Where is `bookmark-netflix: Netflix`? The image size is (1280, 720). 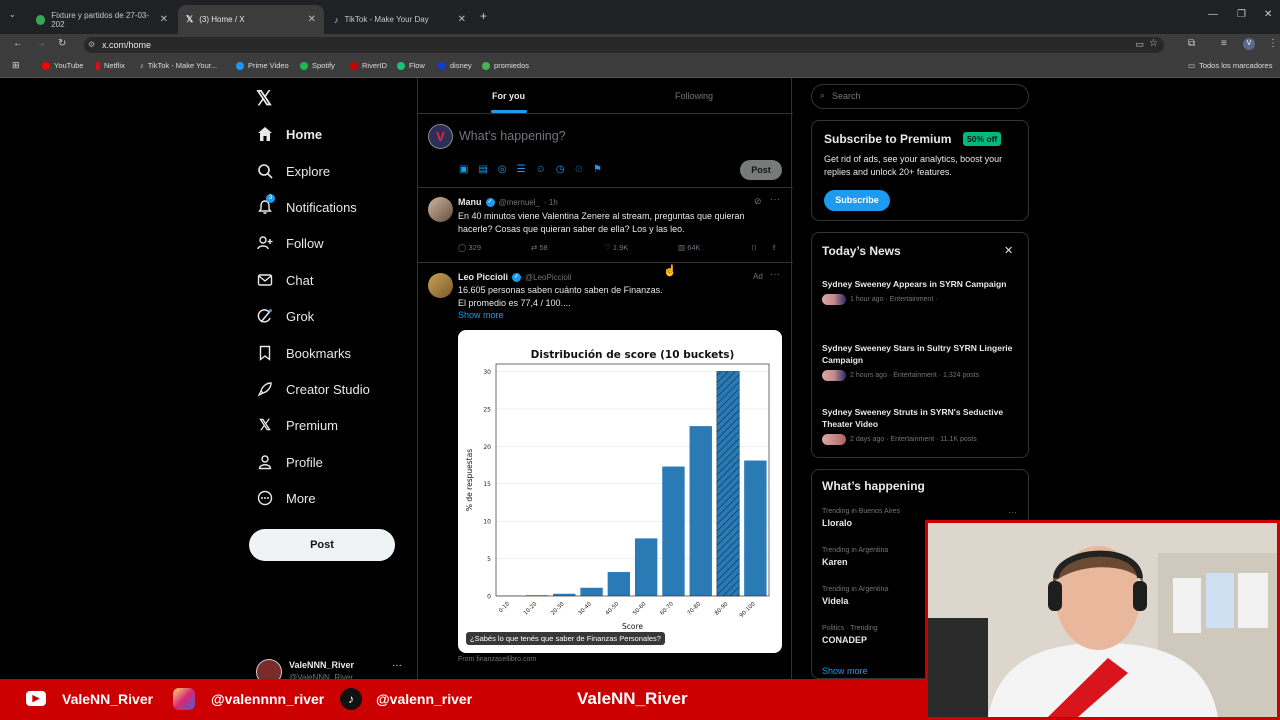
bookmark-netflix: Netflix is located at coordinates (110, 65).